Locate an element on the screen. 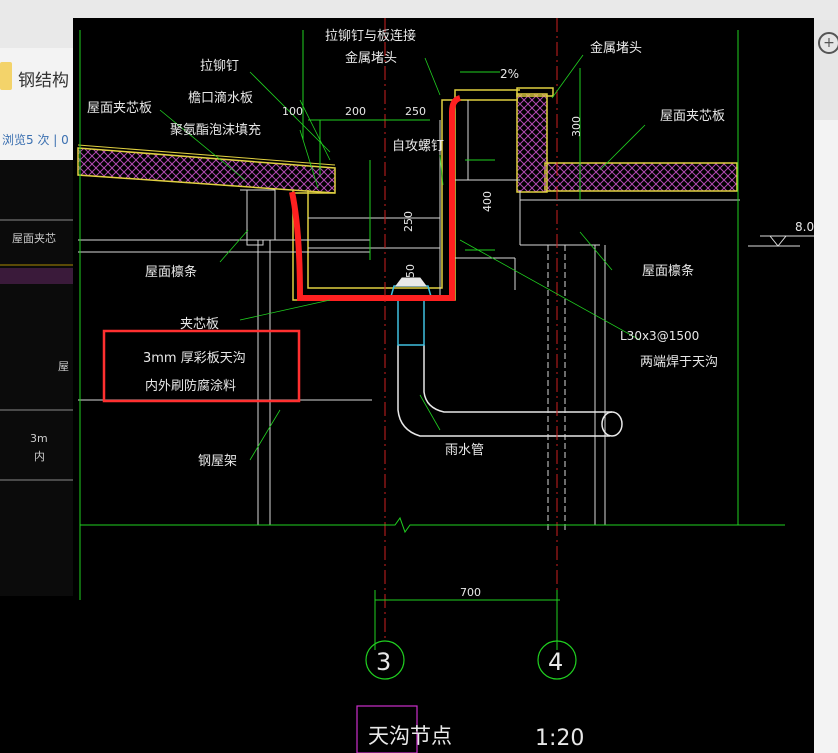 The image size is (838, 753). label-roof-sandwich-right: 屋面夹芯板 is located at coordinates (692, 116).